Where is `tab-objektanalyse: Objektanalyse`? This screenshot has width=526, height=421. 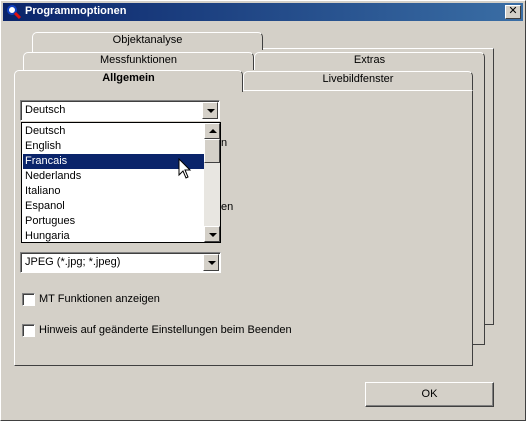
tab-objektanalyse: Objektanalyse is located at coordinates (147, 41).